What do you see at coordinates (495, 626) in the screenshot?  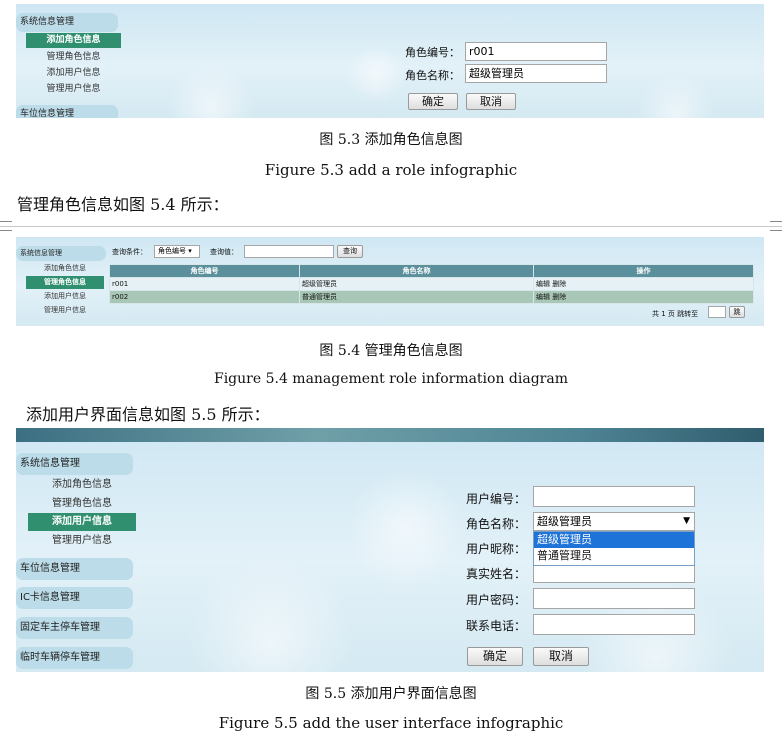 I see `phone-label: 联系电话：` at bounding box center [495, 626].